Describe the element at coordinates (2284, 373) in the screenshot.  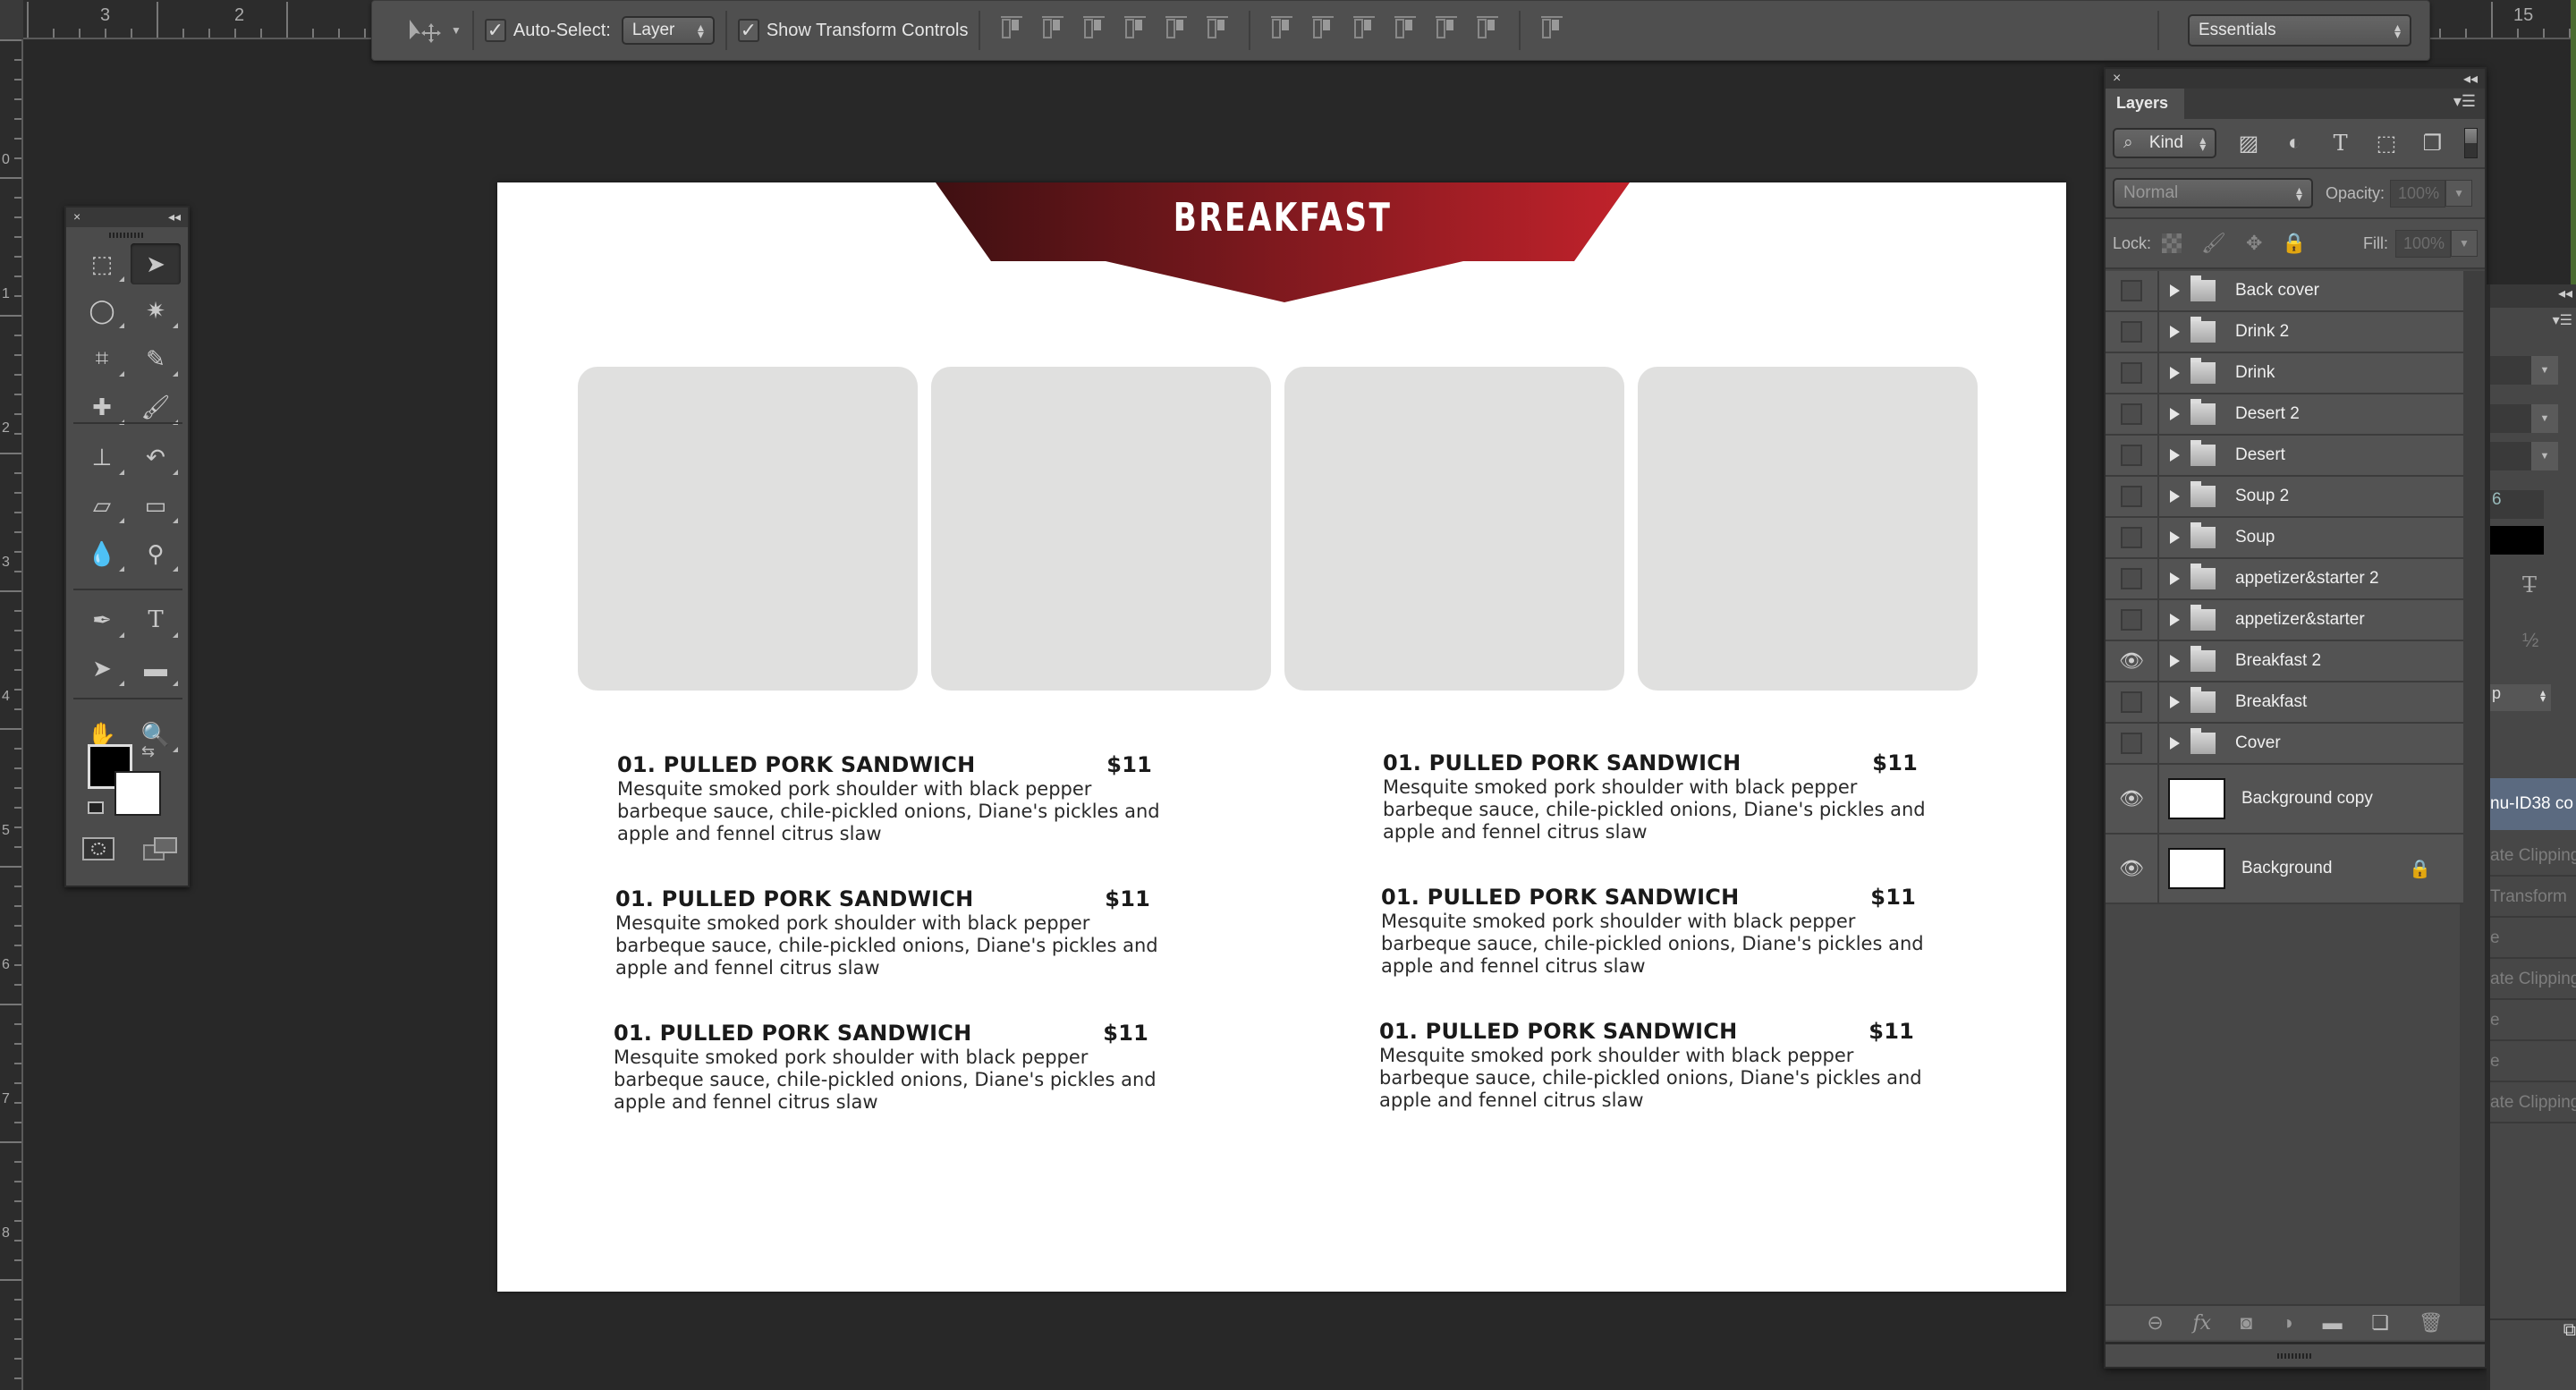
I see `layer-row: Drink` at that location.